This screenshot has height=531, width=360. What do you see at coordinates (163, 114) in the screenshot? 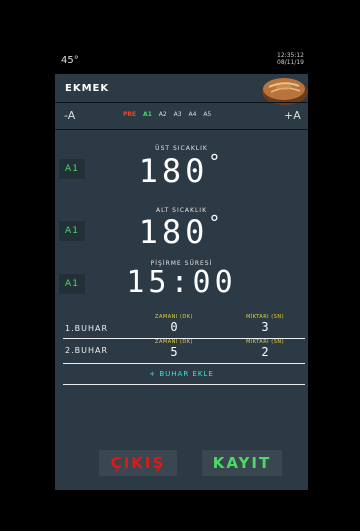
I see `preset-a2: A2` at bounding box center [163, 114].